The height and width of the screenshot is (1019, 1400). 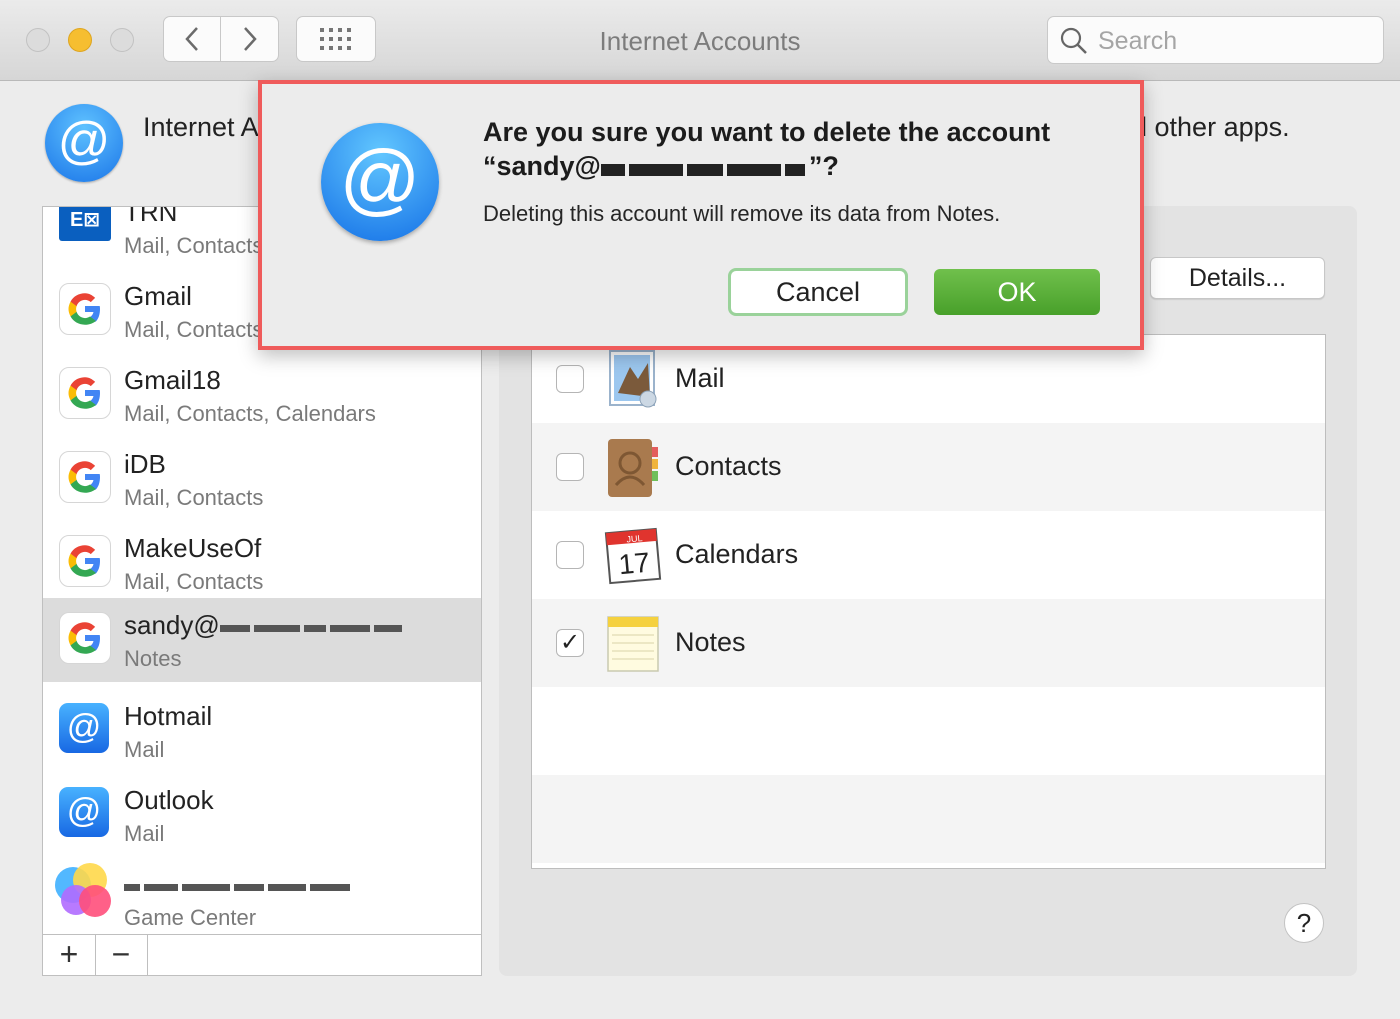 What do you see at coordinates (1017, 292) in the screenshot?
I see `ok-button: OK` at bounding box center [1017, 292].